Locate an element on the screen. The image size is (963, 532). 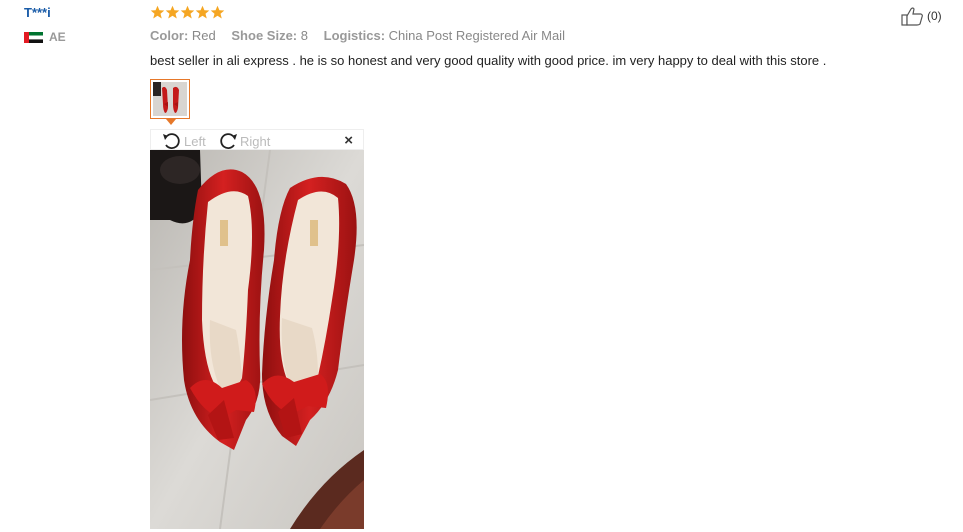
rotate-left-button: Left is located at coordinates (183, 141).